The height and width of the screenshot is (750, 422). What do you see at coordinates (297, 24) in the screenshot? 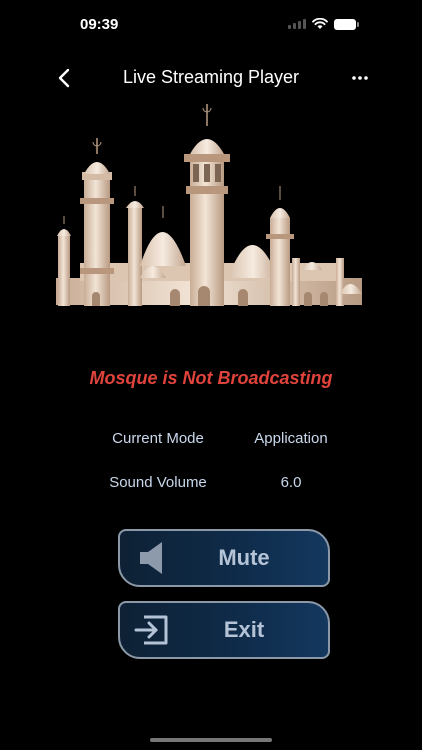
I see `signal-icon` at bounding box center [297, 24].